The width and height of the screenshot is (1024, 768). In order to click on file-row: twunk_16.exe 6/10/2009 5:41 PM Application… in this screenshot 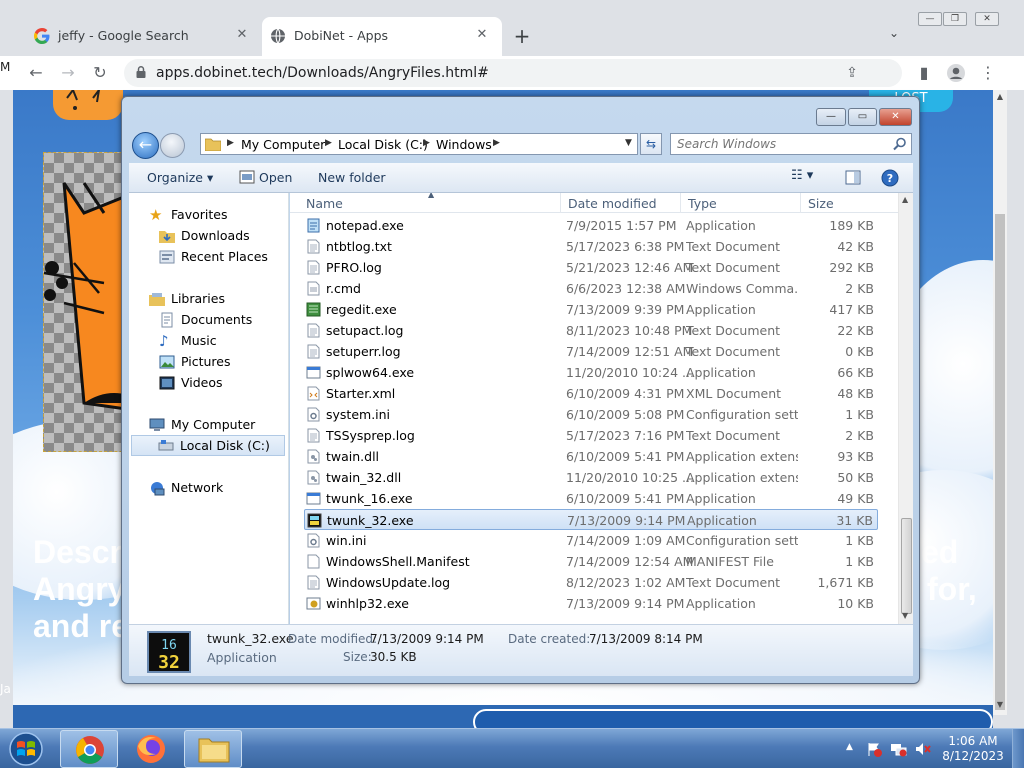, I will do `click(591, 498)`.